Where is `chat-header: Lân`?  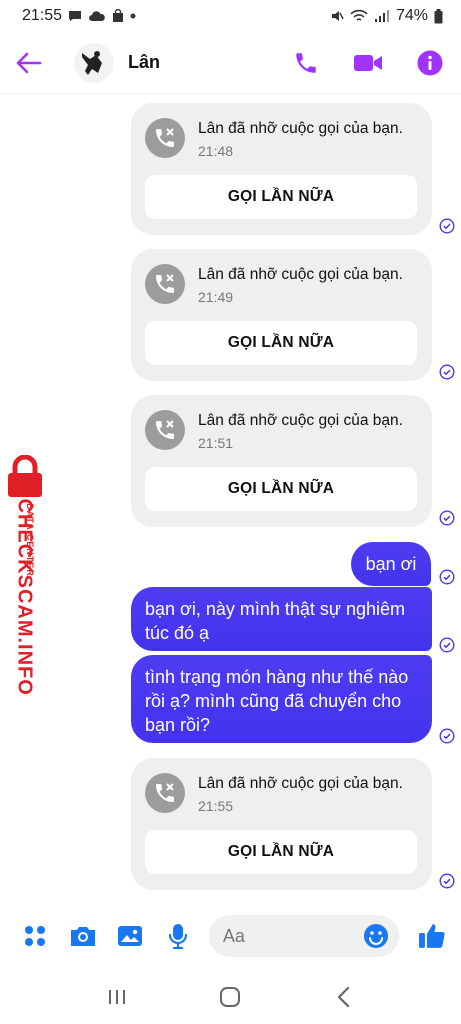 chat-header: Lân is located at coordinates (230, 63).